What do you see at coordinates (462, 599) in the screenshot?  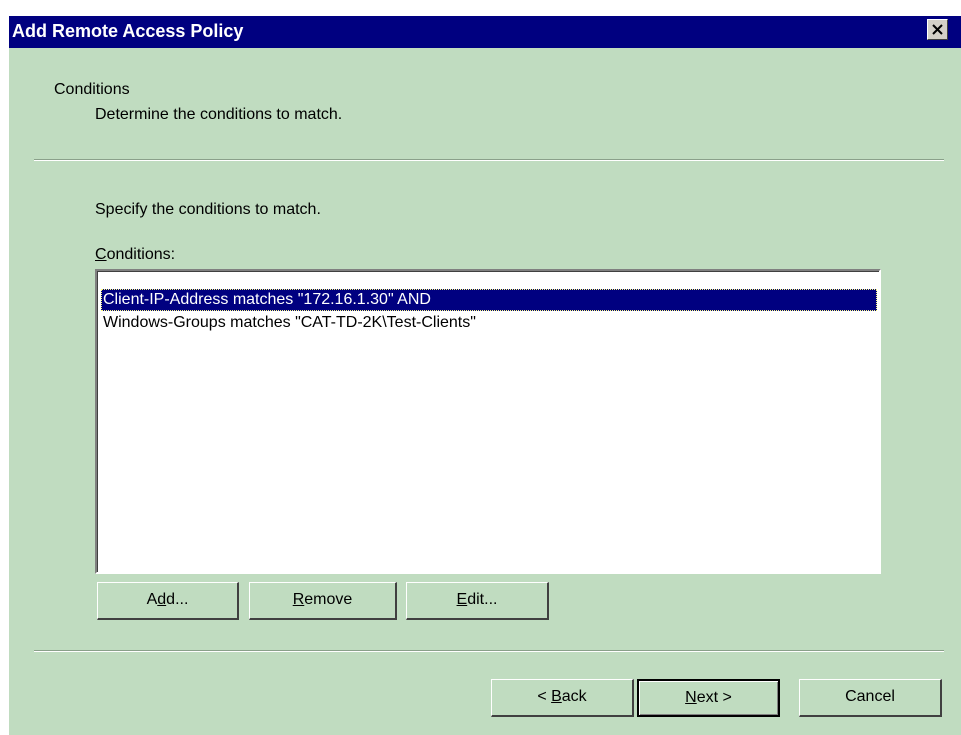 I see `edit-button-mnemonic: E` at bounding box center [462, 599].